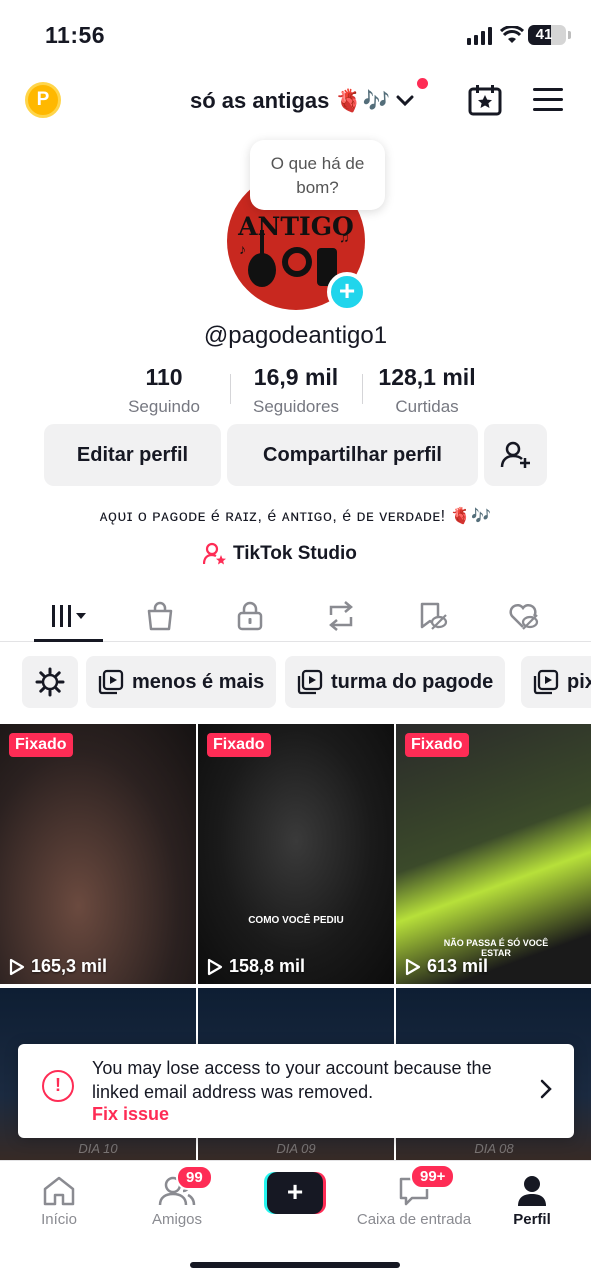  I want to click on stat-value: 110, so click(164, 377).